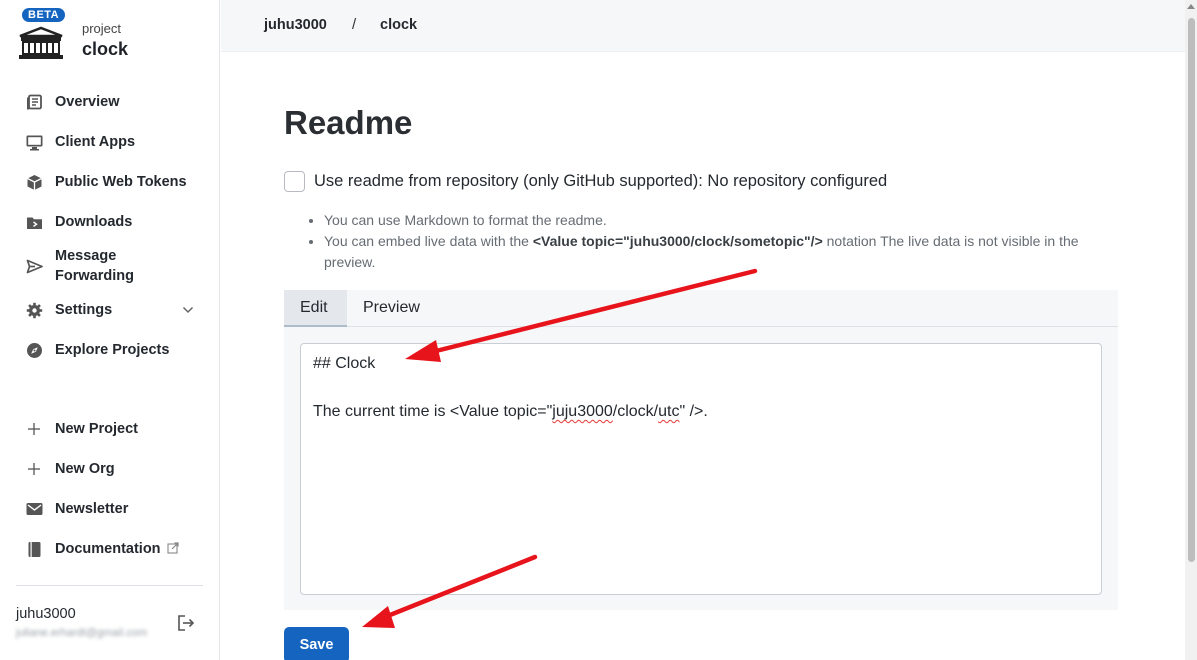  What do you see at coordinates (1191, 290) in the screenshot?
I see `scroll-thumb` at bounding box center [1191, 290].